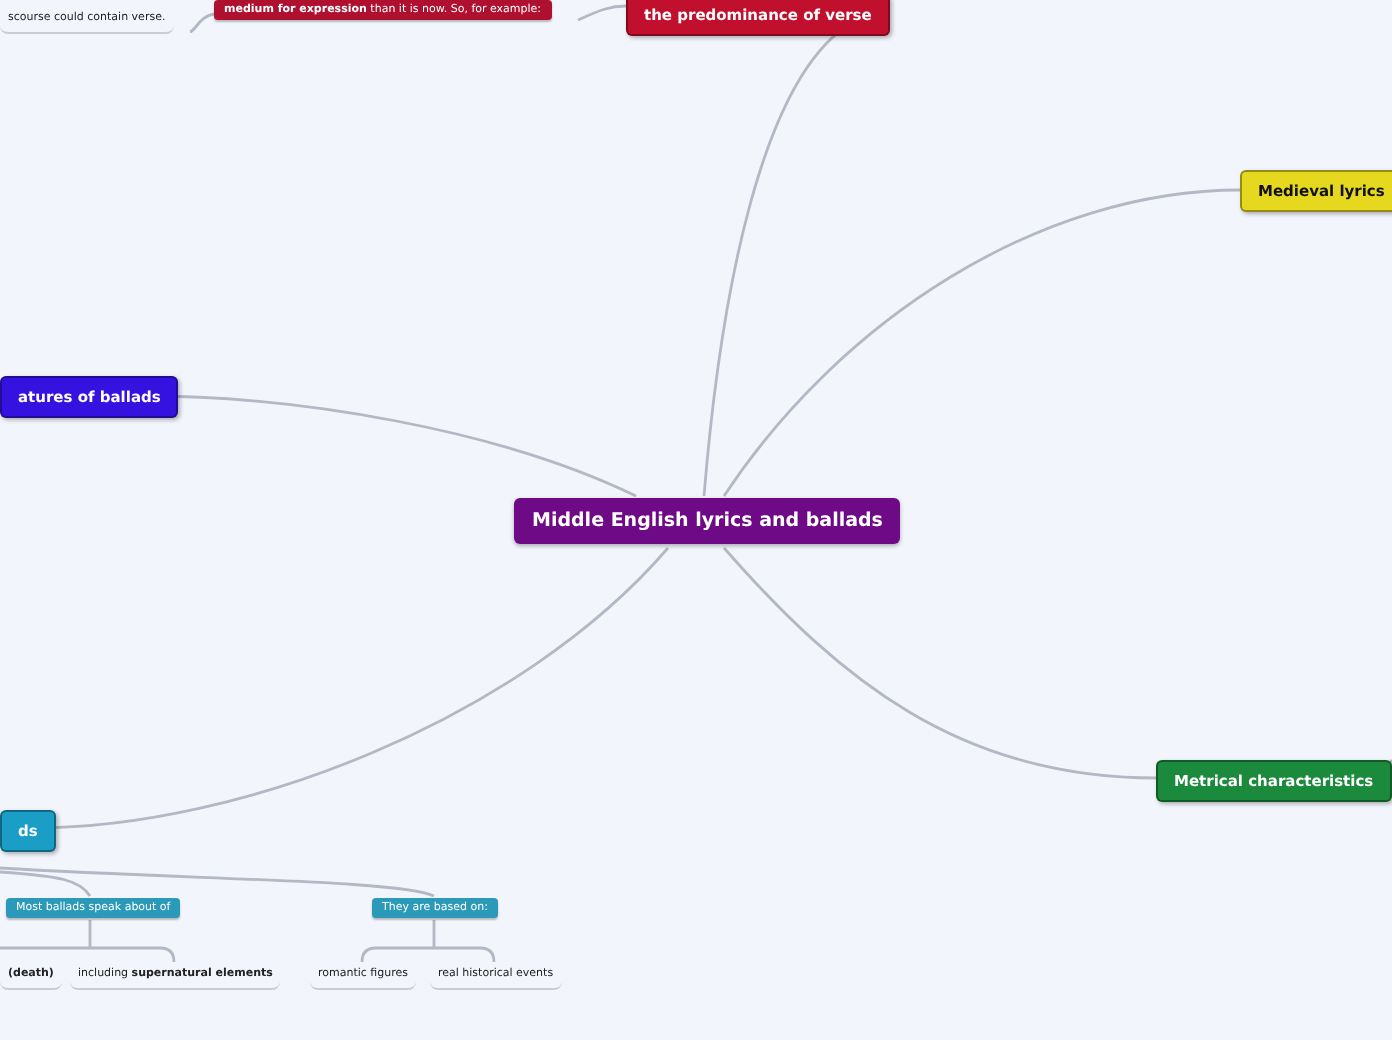 The image size is (1392, 1040). I want to click on central-topic: Middle English lyrics and ballads, so click(707, 521).